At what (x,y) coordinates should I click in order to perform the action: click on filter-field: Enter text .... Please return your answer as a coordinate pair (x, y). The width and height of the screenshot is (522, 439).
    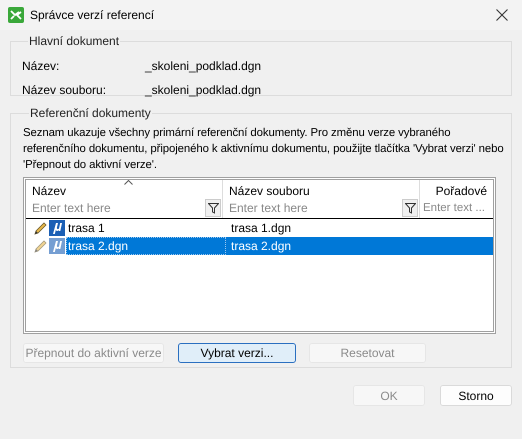
    Looking at the image, I should click on (456, 208).